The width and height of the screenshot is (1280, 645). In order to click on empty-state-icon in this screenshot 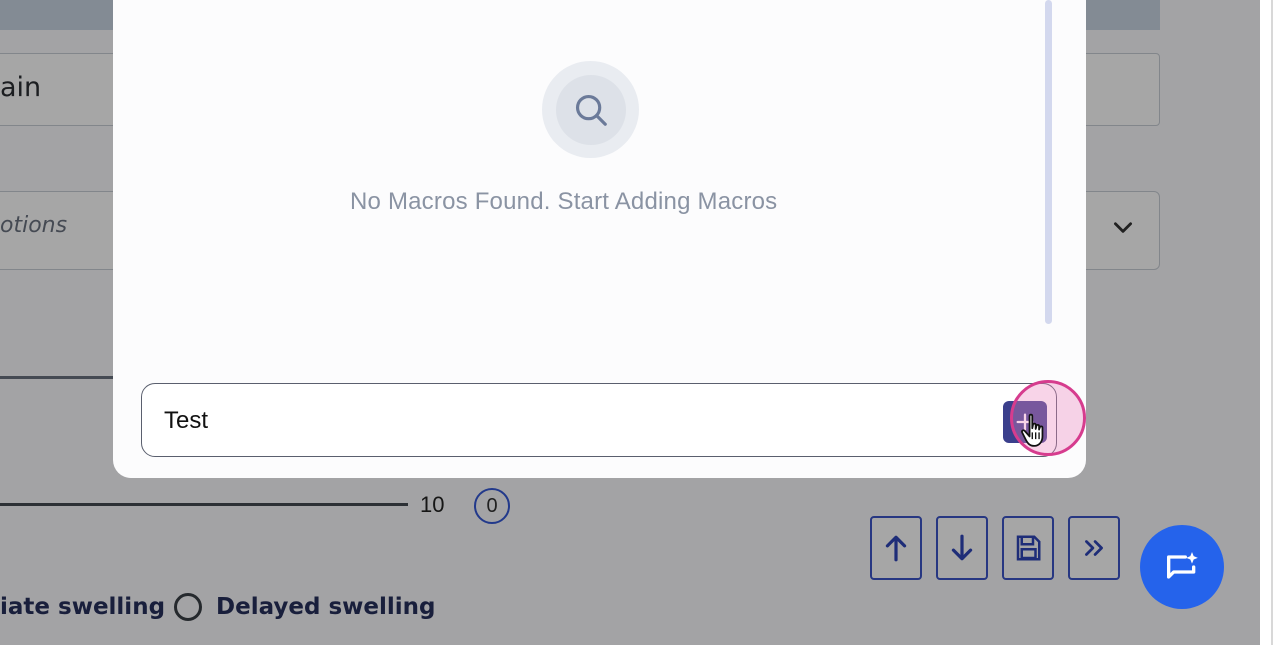, I will do `click(590, 109)`.